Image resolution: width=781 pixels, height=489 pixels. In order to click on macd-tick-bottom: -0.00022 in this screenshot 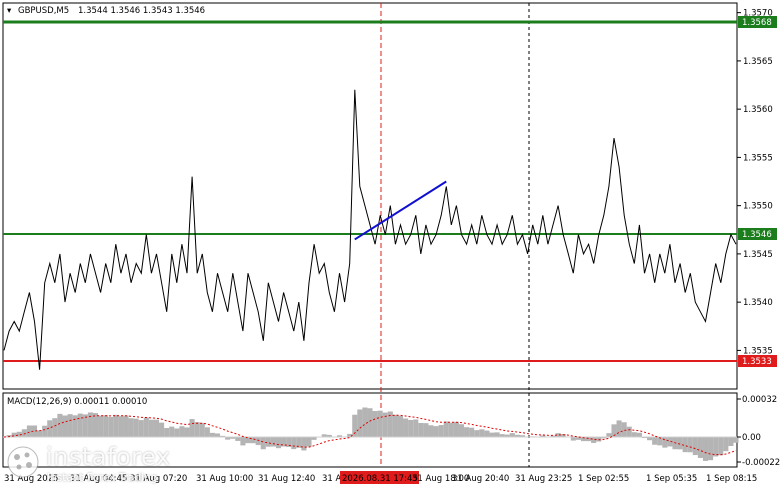, I will do `click(761, 463)`.